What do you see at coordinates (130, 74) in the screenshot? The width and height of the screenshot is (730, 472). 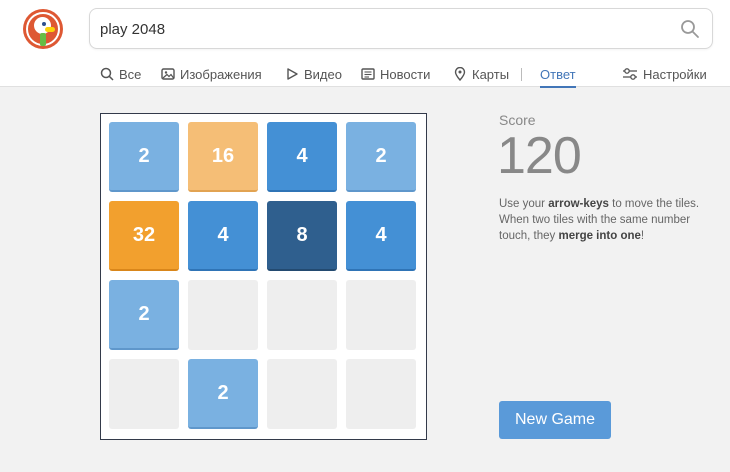 I see `tab-label: Все` at bounding box center [130, 74].